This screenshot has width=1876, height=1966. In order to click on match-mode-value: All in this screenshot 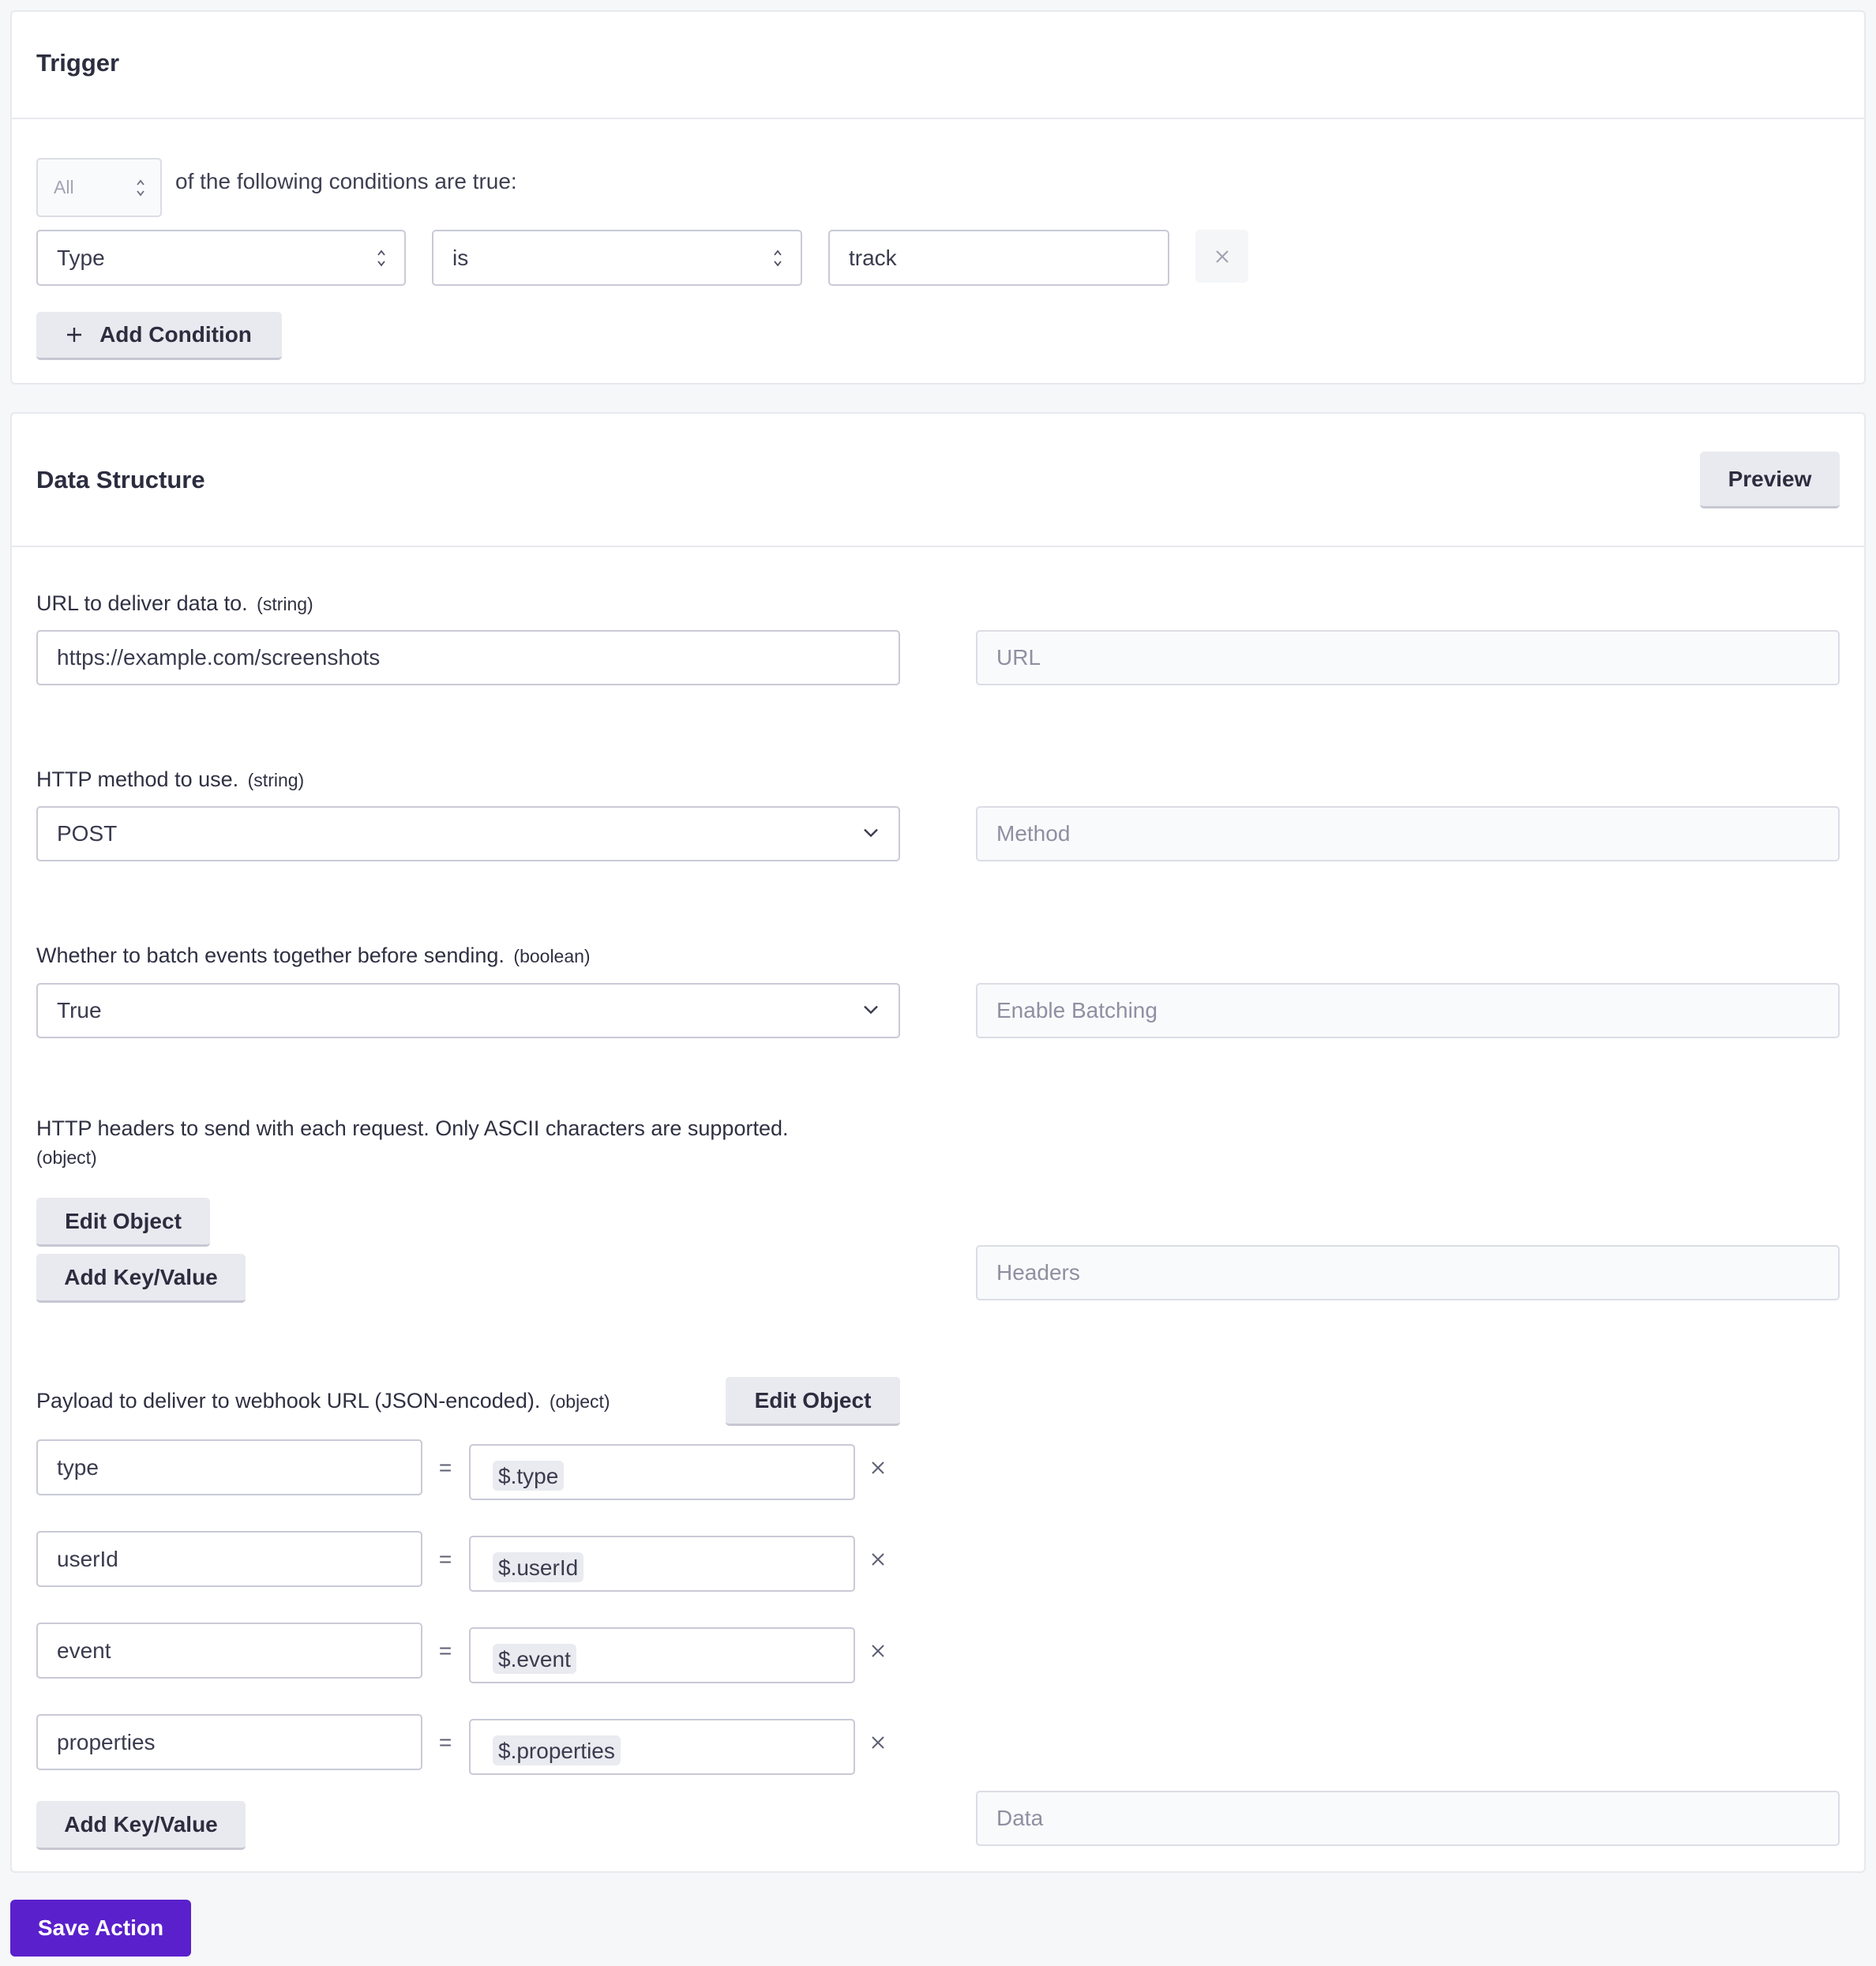, I will do `click(64, 187)`.